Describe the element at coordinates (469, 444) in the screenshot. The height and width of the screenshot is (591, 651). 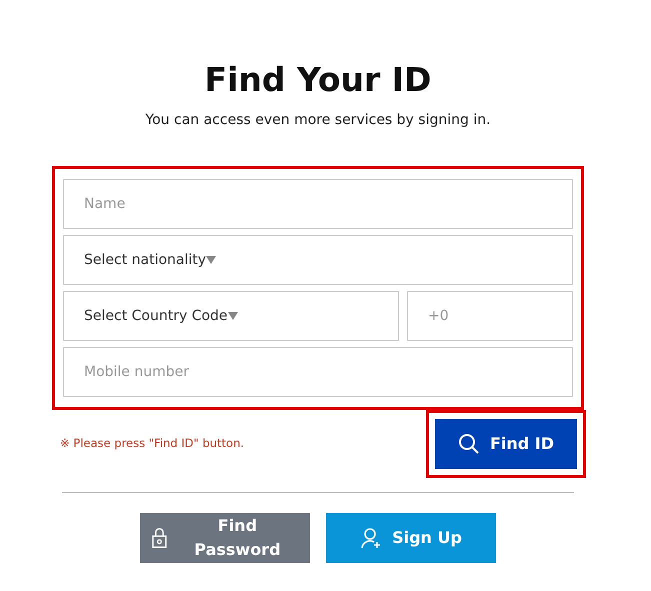
I see `search-icon` at that location.